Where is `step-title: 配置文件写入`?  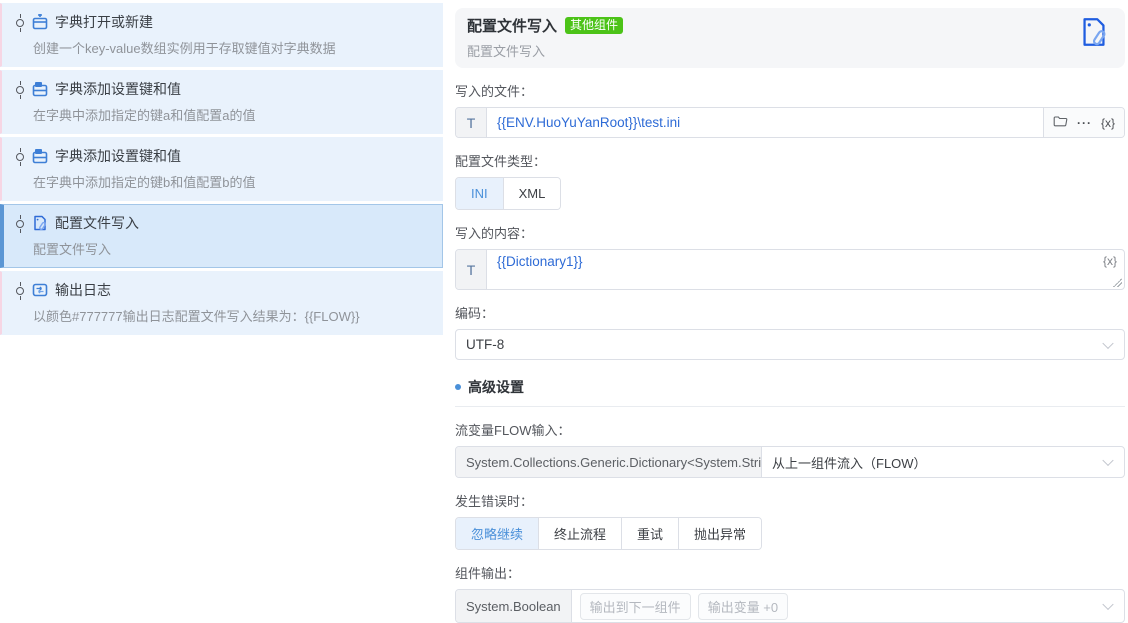 step-title: 配置文件写入 is located at coordinates (97, 223).